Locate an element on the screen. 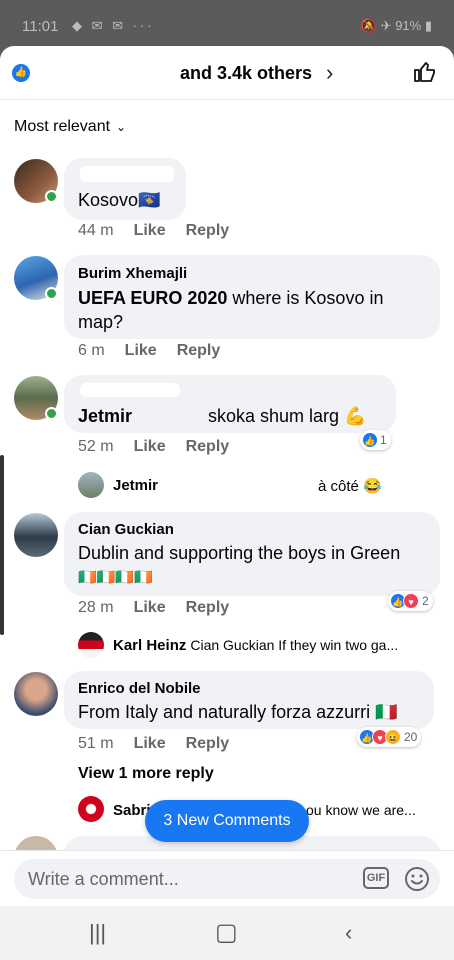  new-comments-button: 3 New Comments is located at coordinates (227, 821).